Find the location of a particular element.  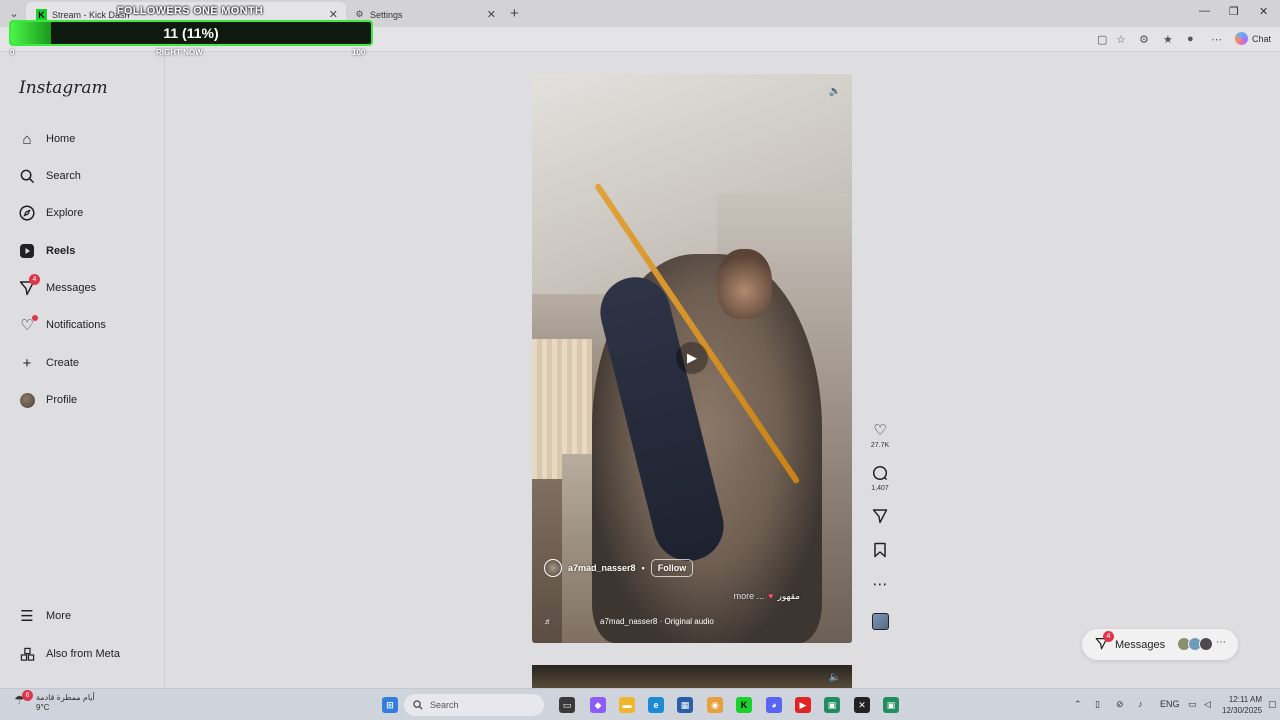

nav-create: + Create is located at coordinates (48, 363).